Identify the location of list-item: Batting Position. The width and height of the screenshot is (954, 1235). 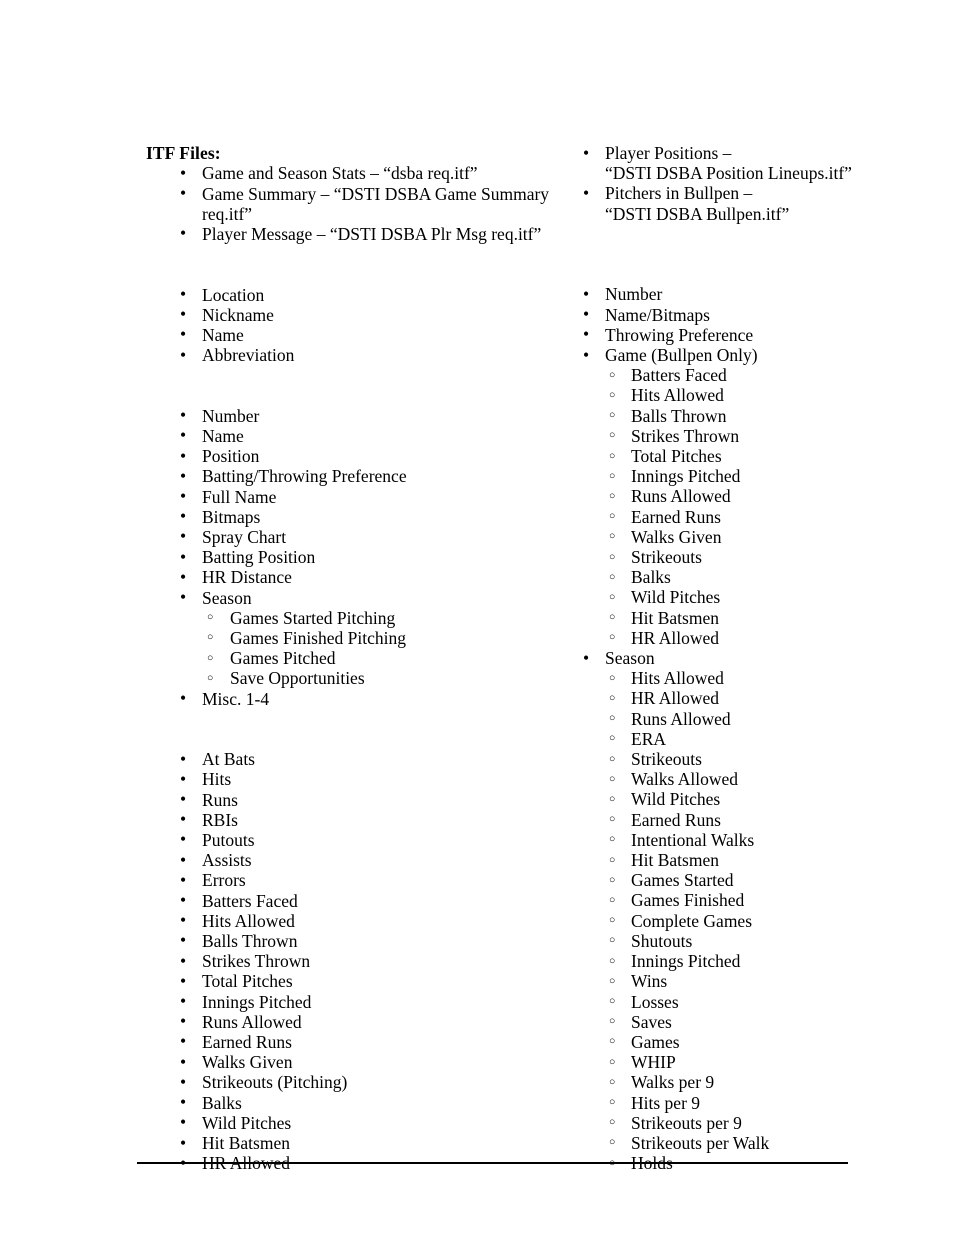
(347, 557).